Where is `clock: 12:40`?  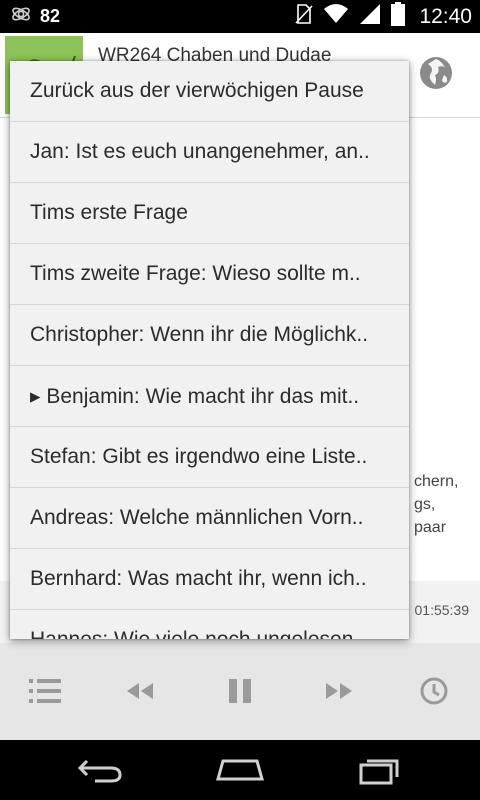 clock: 12:40 is located at coordinates (445, 16).